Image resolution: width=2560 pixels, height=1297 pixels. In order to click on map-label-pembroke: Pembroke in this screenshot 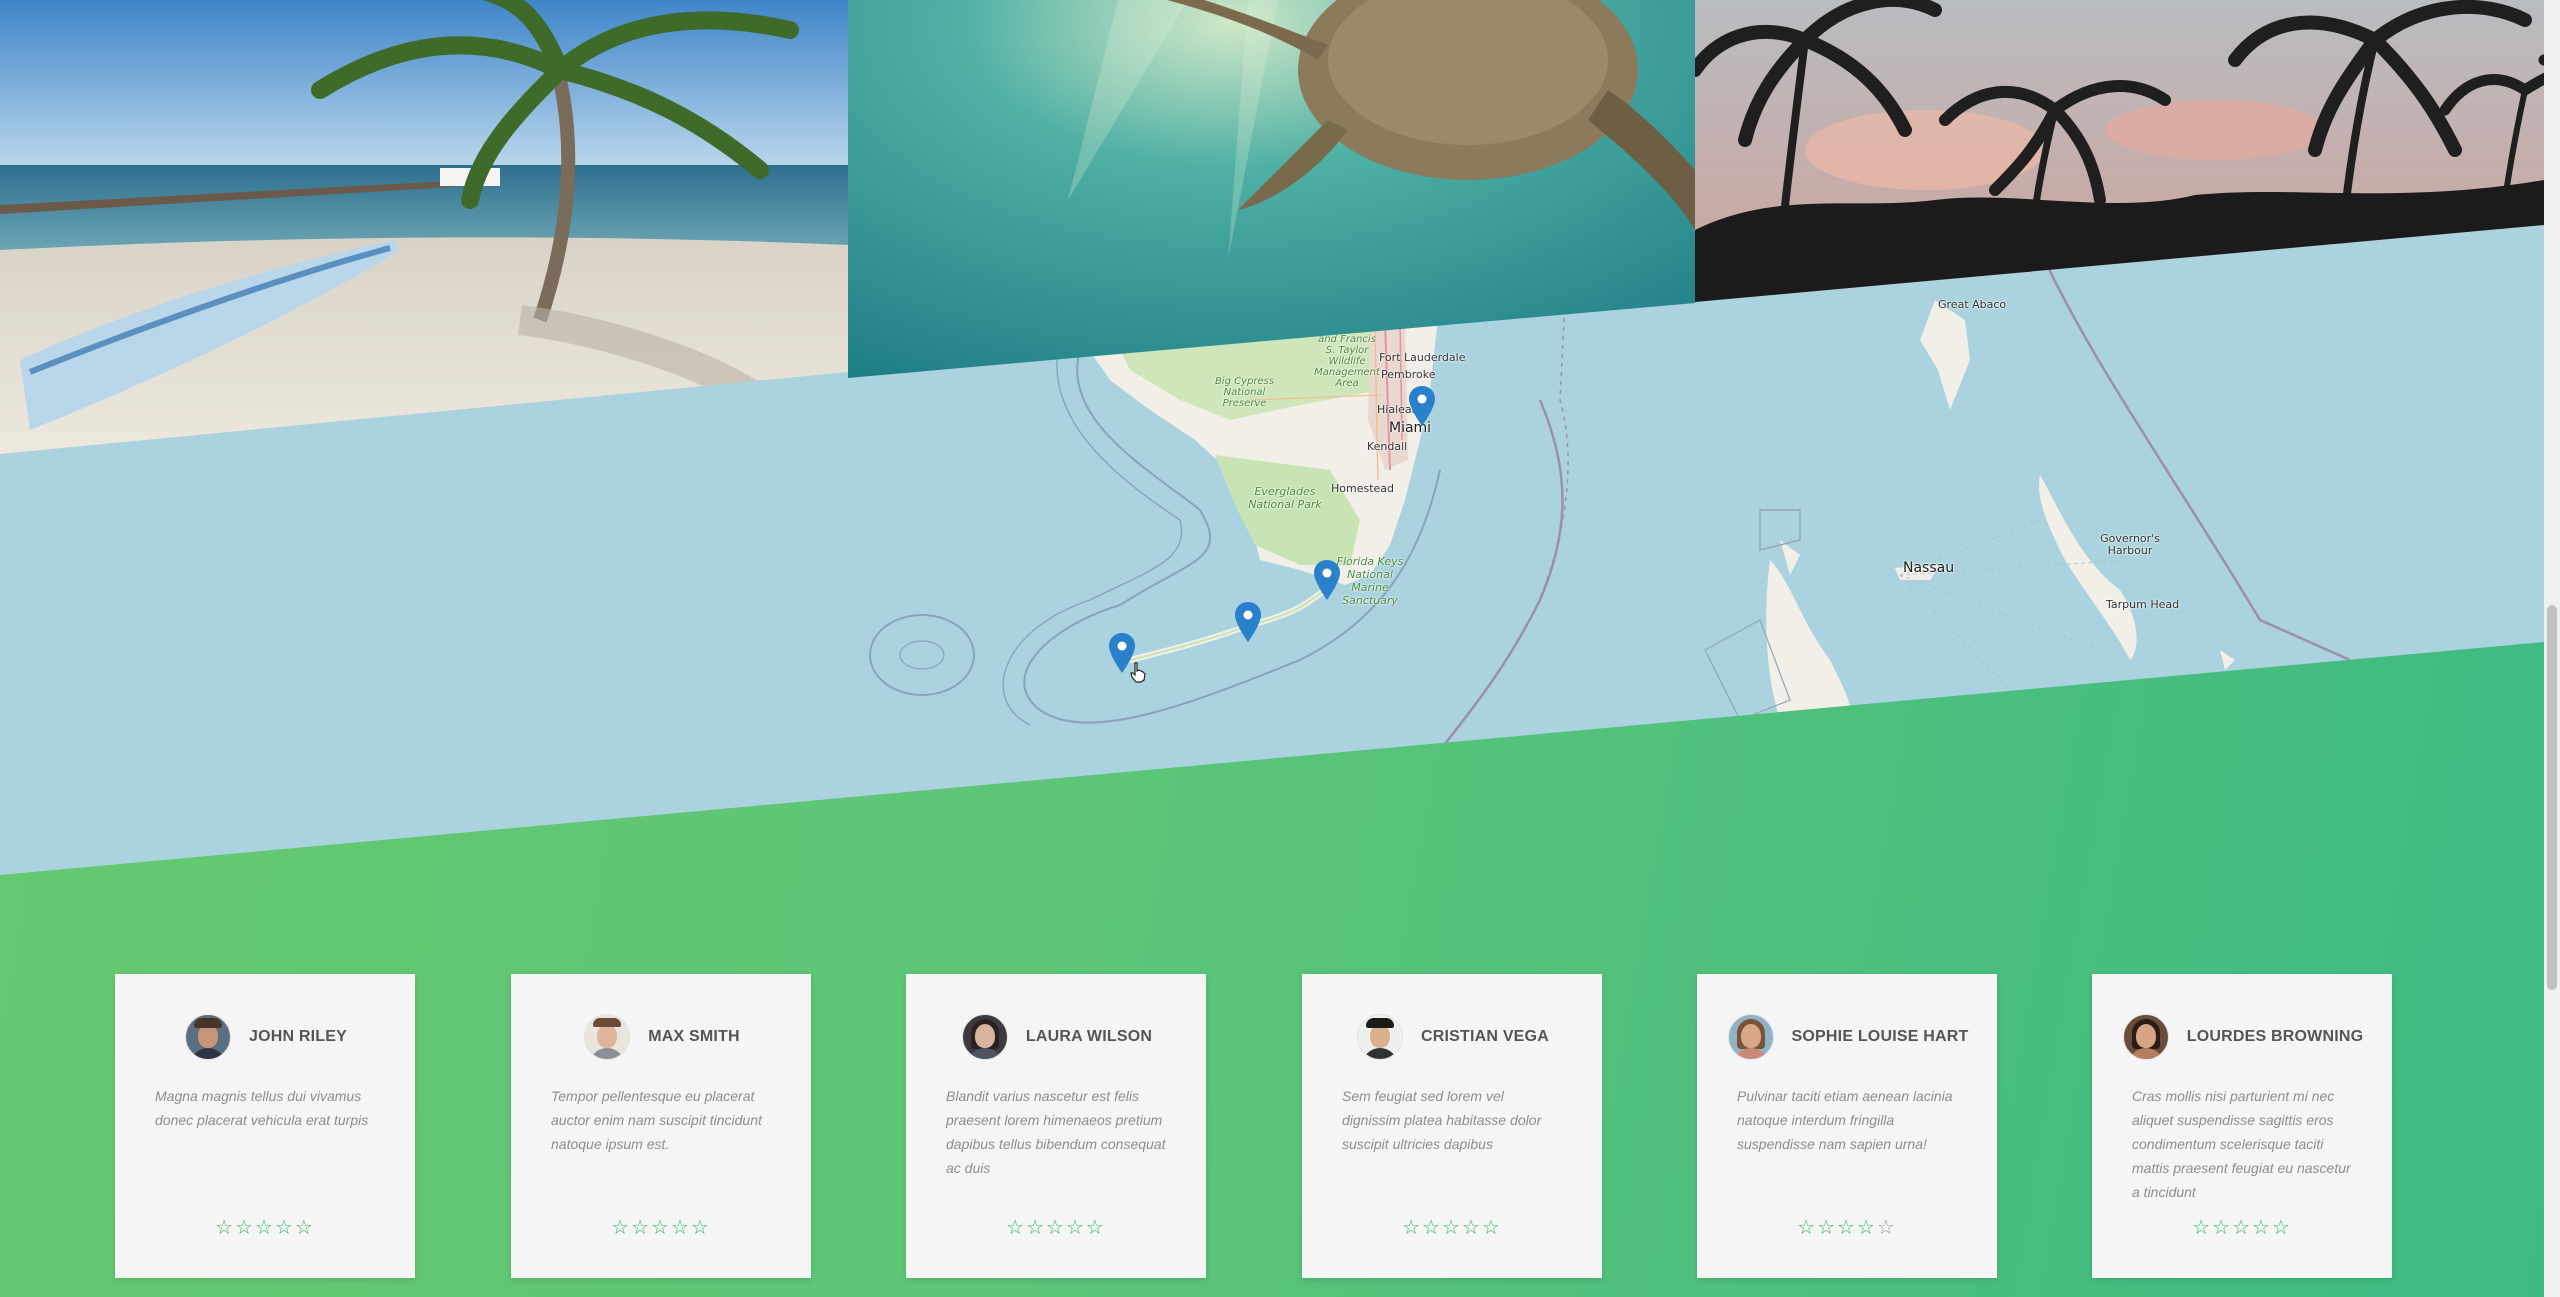, I will do `click(1408, 374)`.